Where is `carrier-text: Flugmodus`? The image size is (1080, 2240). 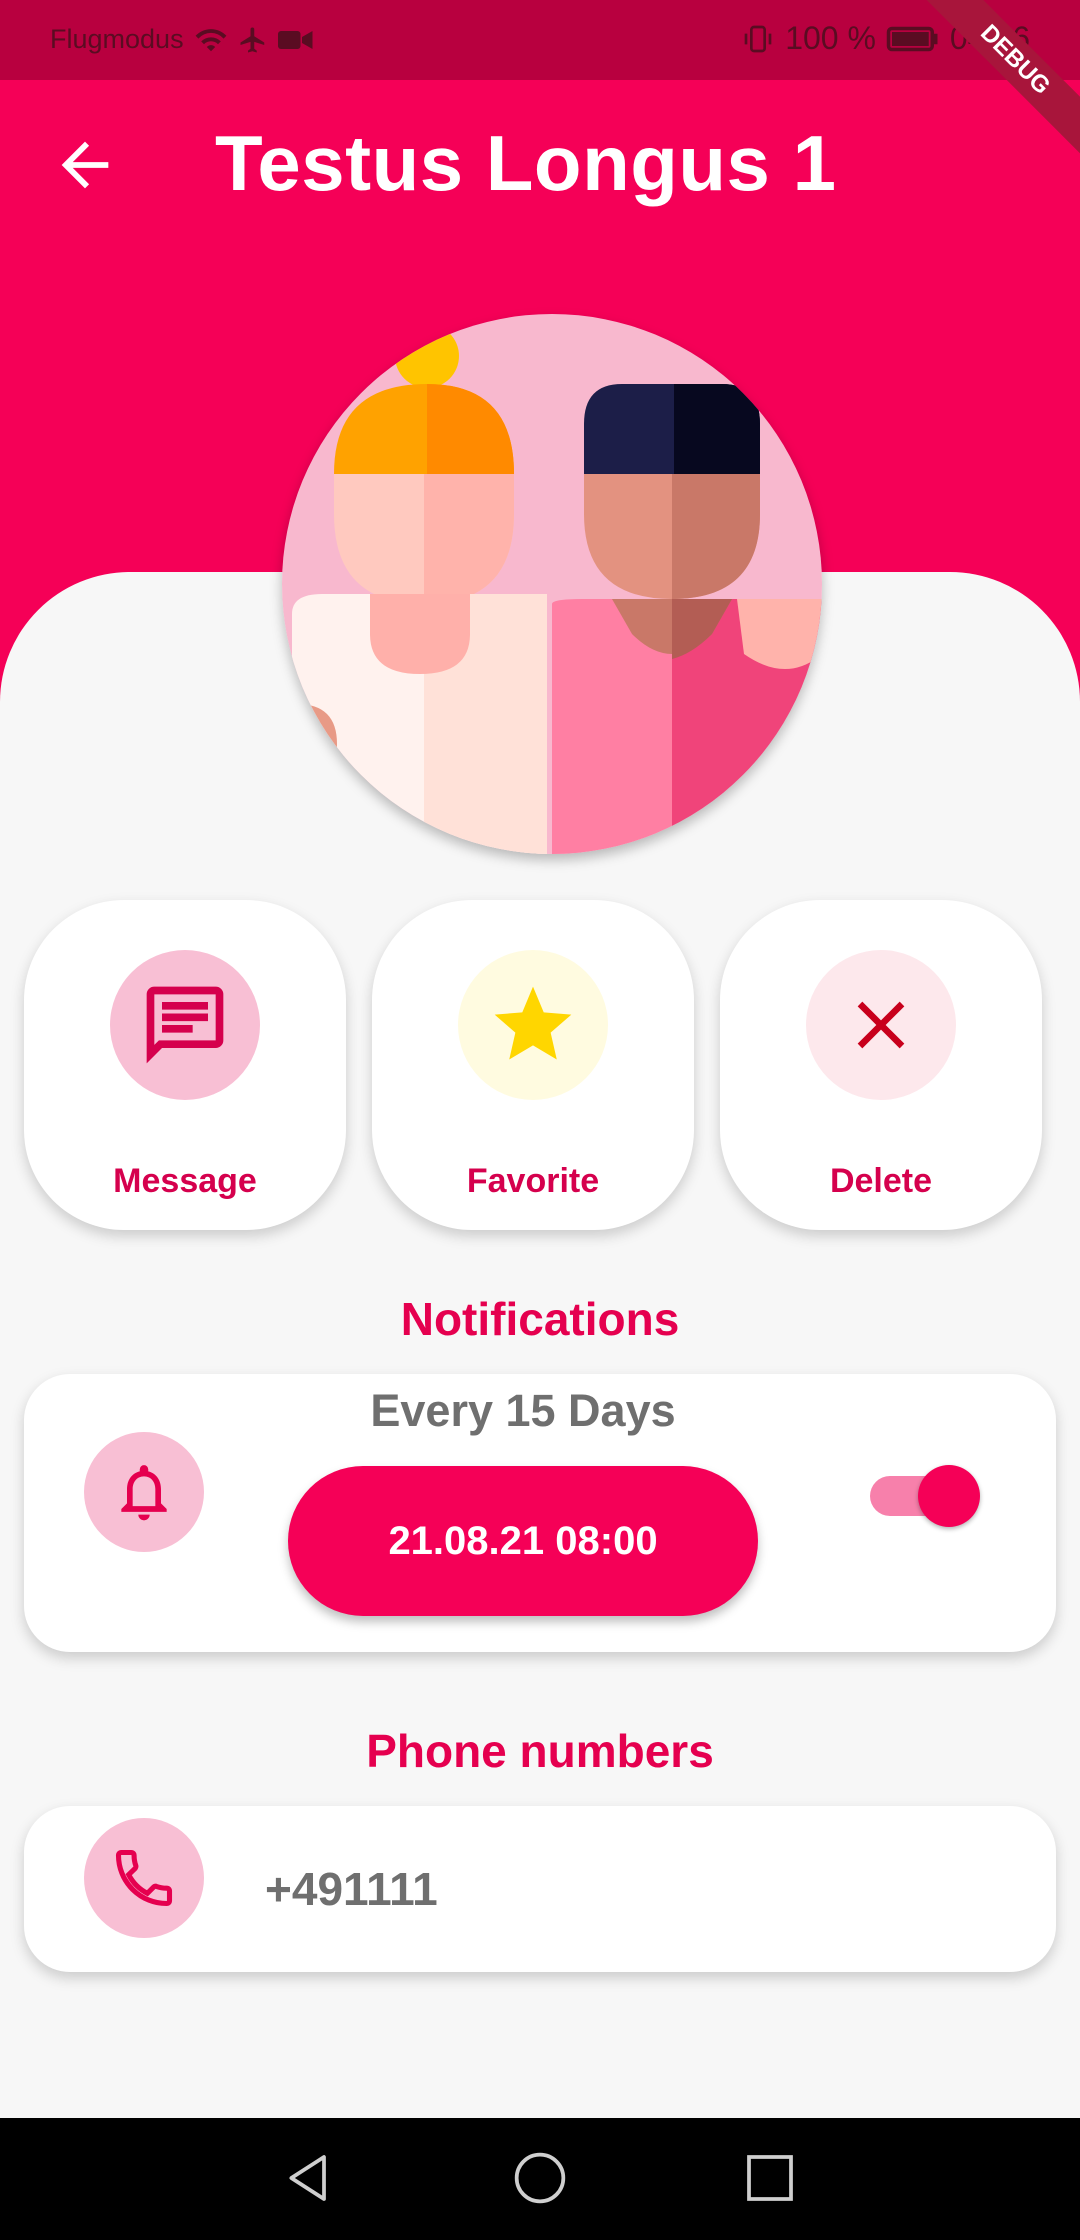
carrier-text: Flugmodus is located at coordinates (117, 39).